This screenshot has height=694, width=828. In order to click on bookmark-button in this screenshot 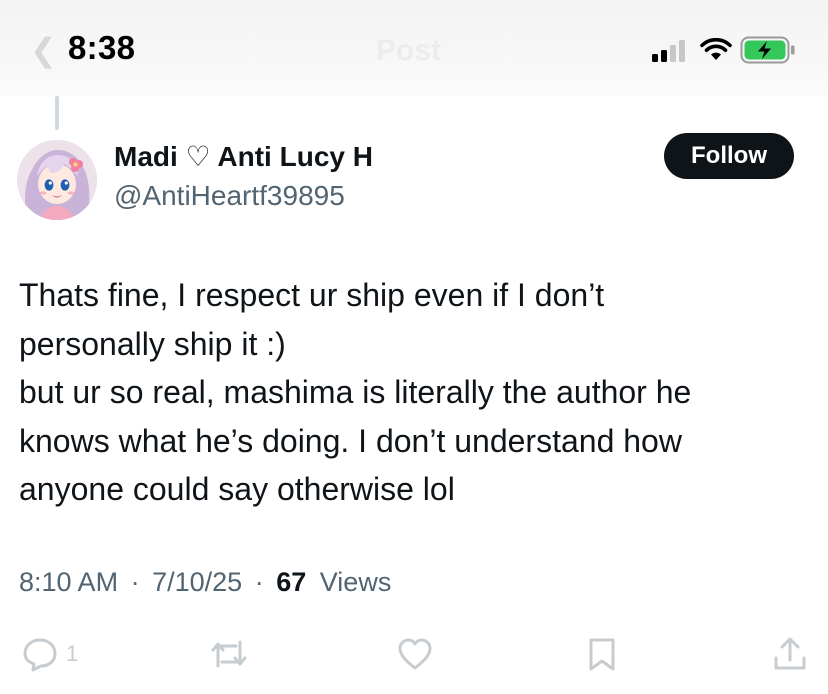, I will do `click(602, 654)`.